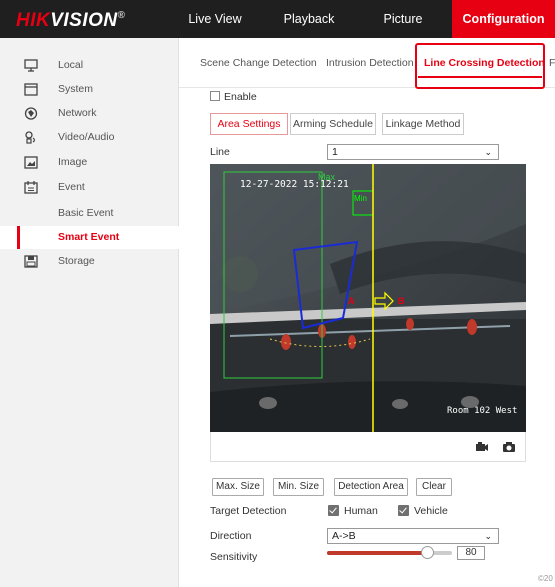 Image resolution: width=555 pixels, height=587 pixels. What do you see at coordinates (431, 511) in the screenshot?
I see `vehicle-label: Vehicle` at bounding box center [431, 511].